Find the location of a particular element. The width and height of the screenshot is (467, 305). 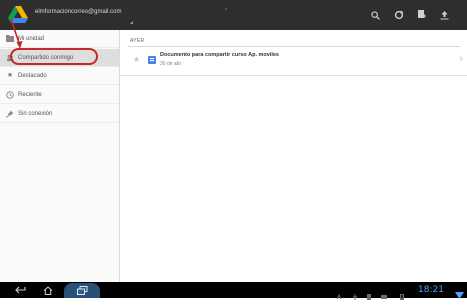

star-icon: ★ is located at coordinates (10, 75).